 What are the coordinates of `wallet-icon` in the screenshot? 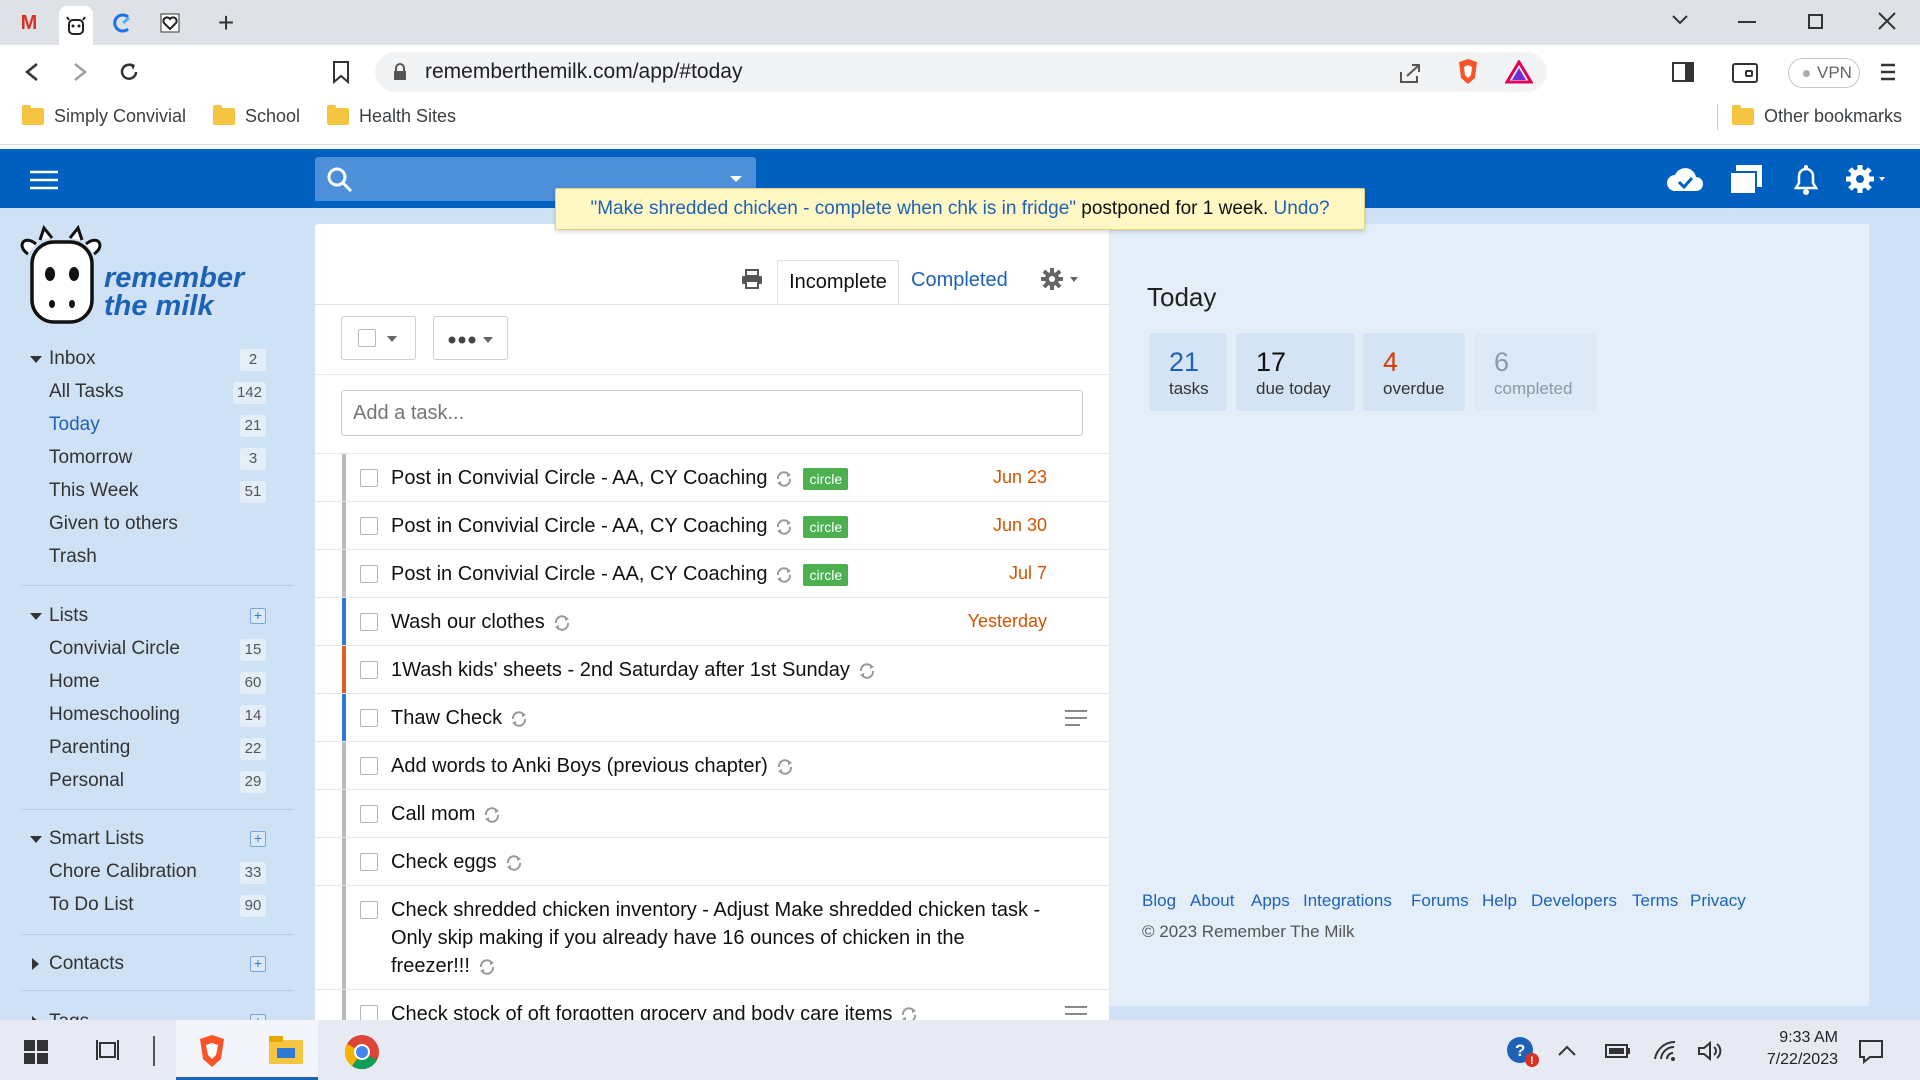 It's located at (1745, 73).